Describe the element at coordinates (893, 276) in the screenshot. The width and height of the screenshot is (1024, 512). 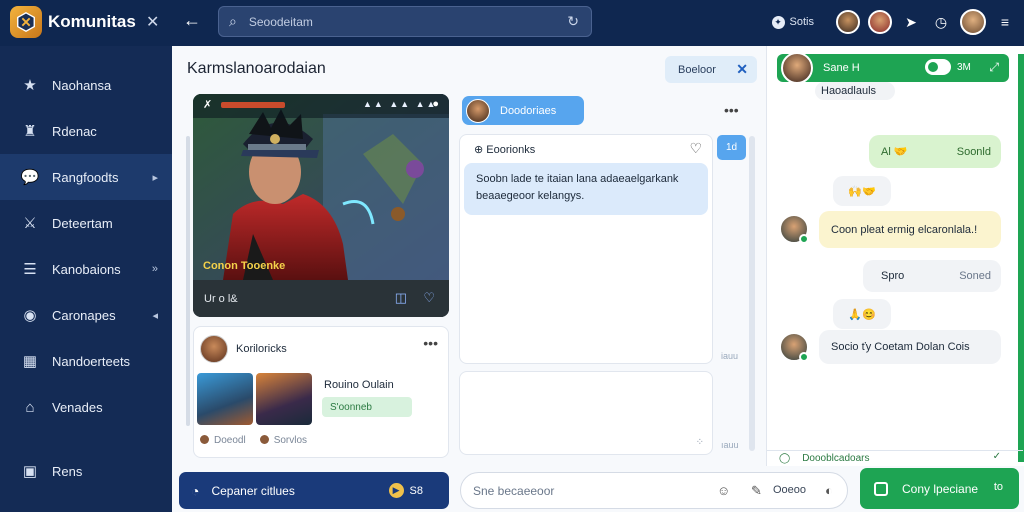
I see `chat-message-text: Spro` at that location.